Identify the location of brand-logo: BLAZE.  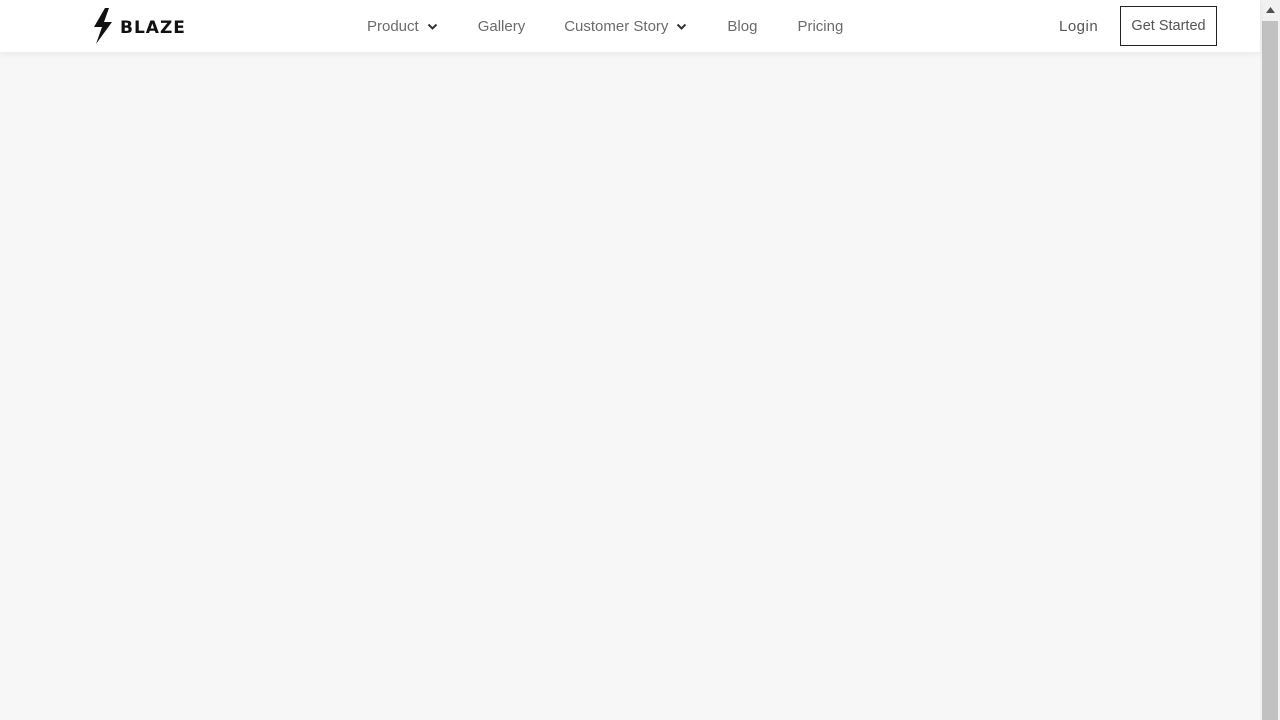
(139, 26).